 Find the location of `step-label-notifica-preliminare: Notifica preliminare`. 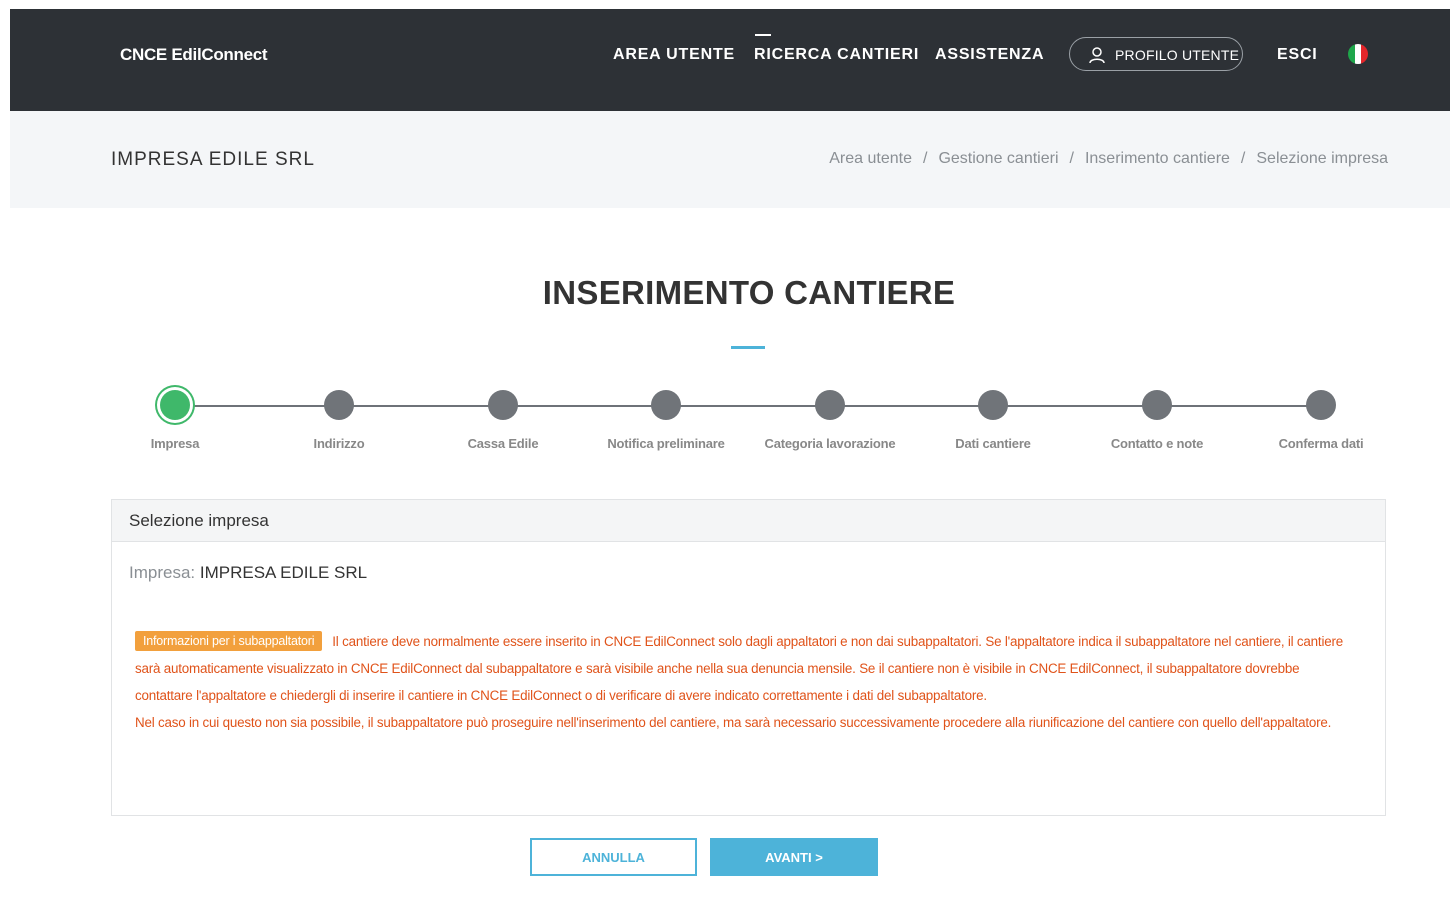

step-label-notifica-preliminare: Notifica preliminare is located at coordinates (666, 443).